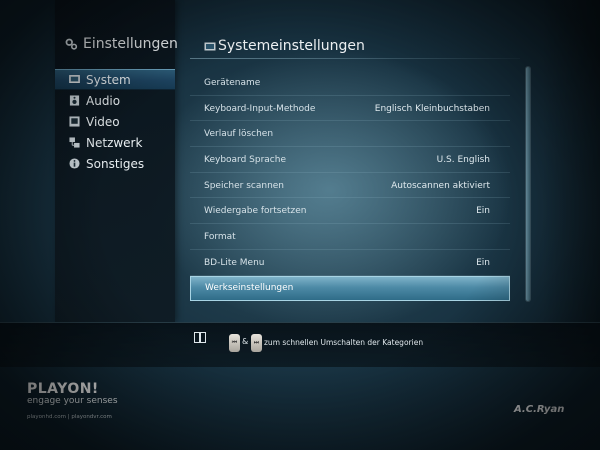  Describe the element at coordinates (232, 82) in the screenshot. I see `setting-label: Gerätename` at that location.